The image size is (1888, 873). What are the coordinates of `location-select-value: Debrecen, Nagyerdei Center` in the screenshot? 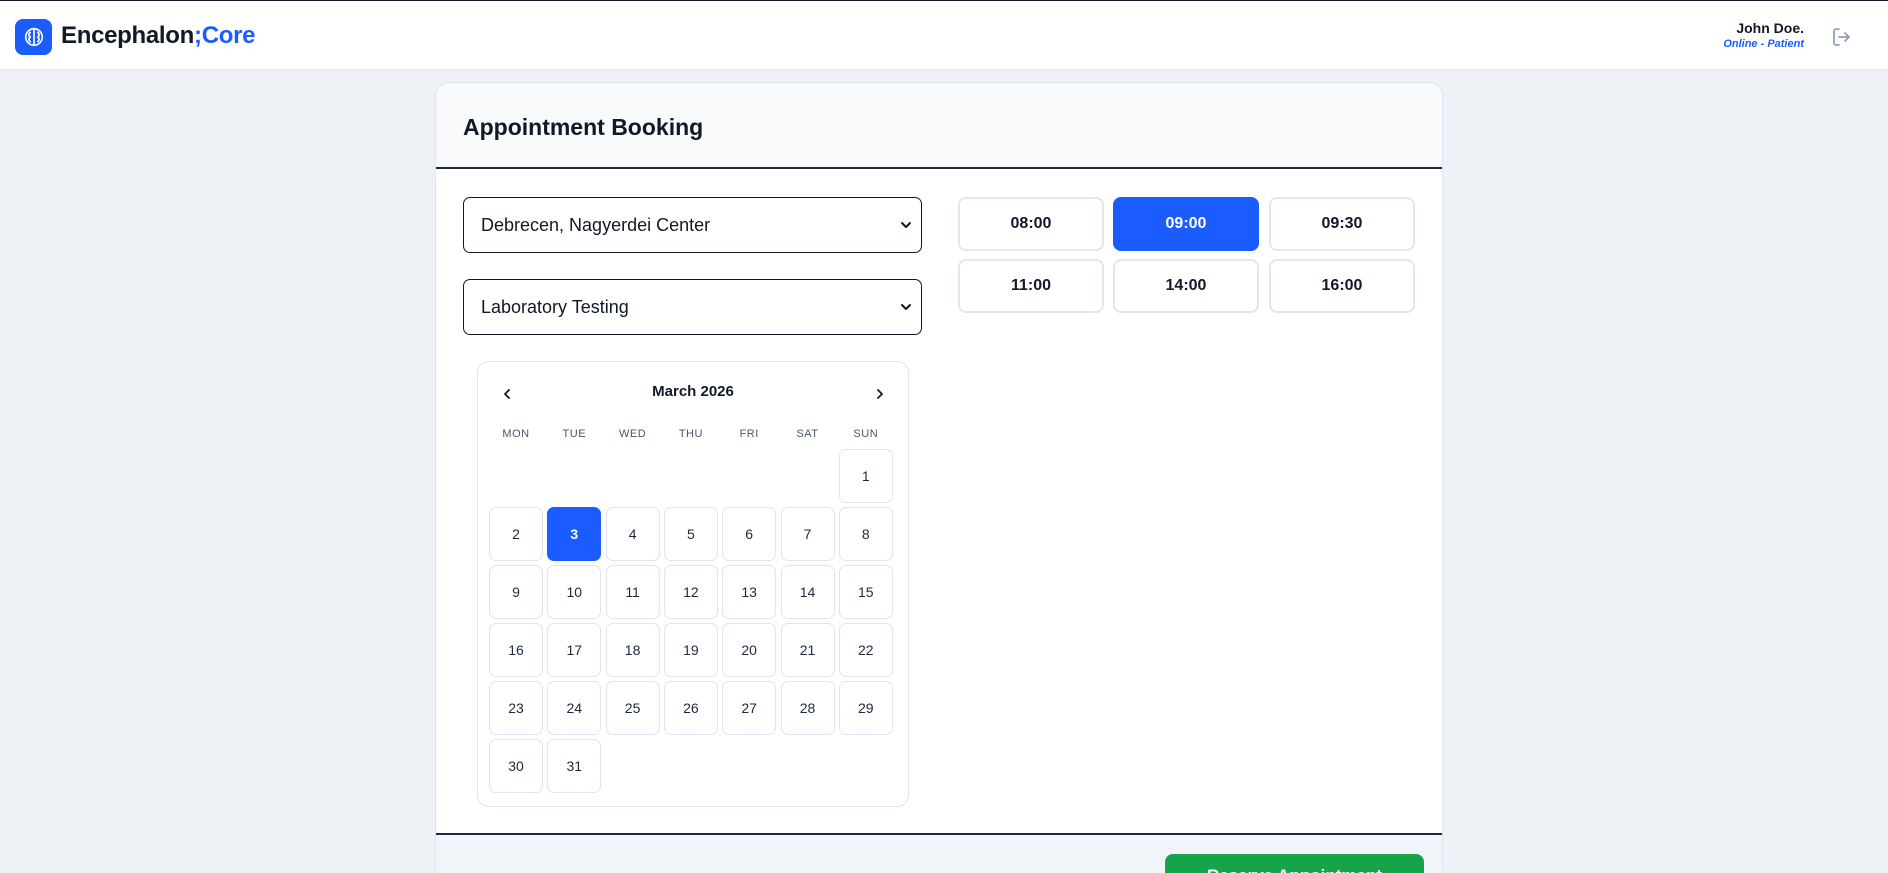 It's located at (596, 224).